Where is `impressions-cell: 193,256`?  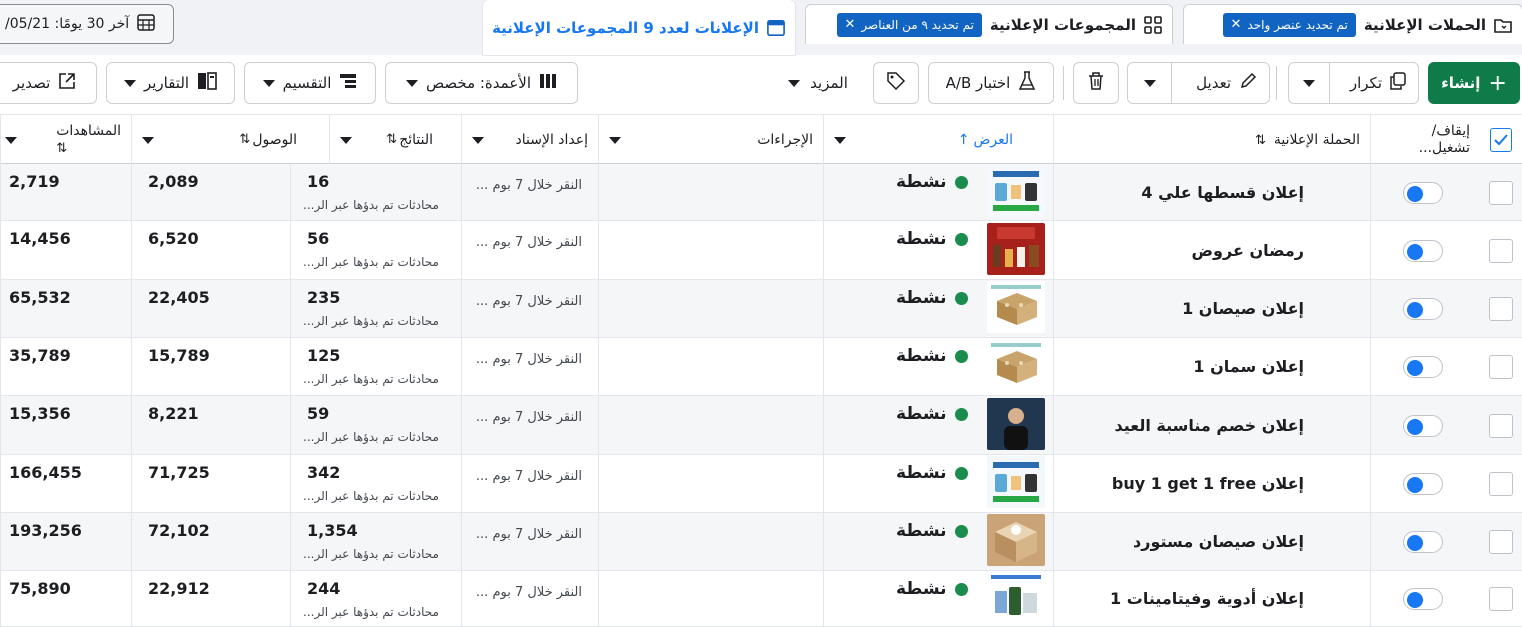
impressions-cell: 193,256 is located at coordinates (65, 541).